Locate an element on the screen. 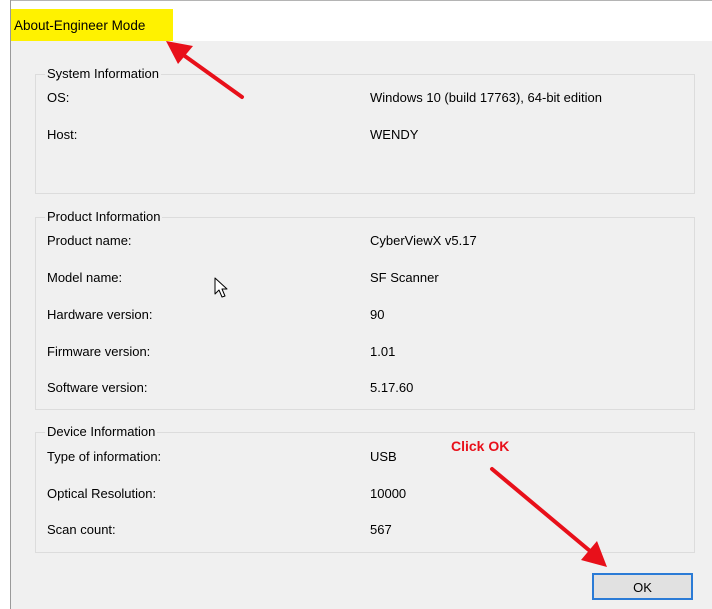  optical-resolution-label: Optical Resolution: is located at coordinates (102, 493).